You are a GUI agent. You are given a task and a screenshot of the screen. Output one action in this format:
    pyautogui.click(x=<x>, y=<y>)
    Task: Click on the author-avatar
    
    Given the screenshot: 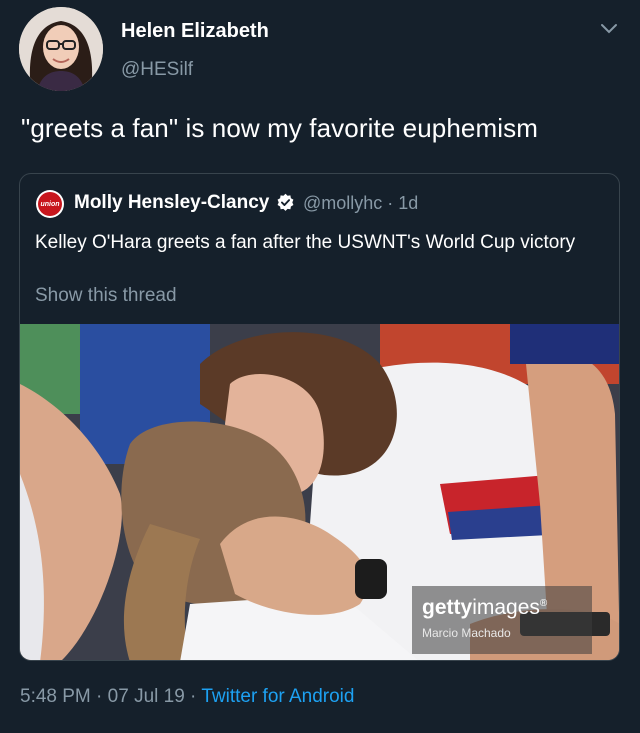 What is the action you would take?
    pyautogui.click(x=61, y=49)
    